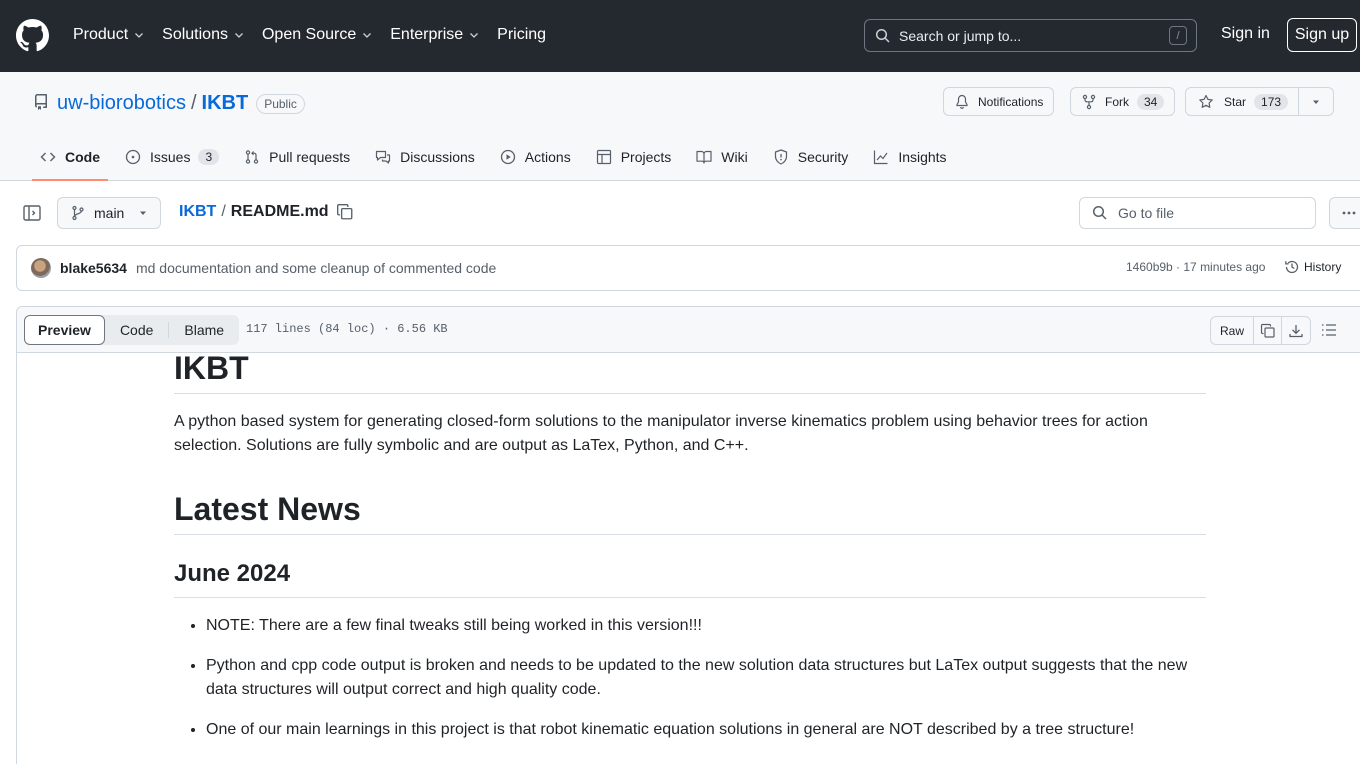 This screenshot has height=764, width=1360. Describe the element at coordinates (507, 157) in the screenshot. I see `play-icon` at that location.